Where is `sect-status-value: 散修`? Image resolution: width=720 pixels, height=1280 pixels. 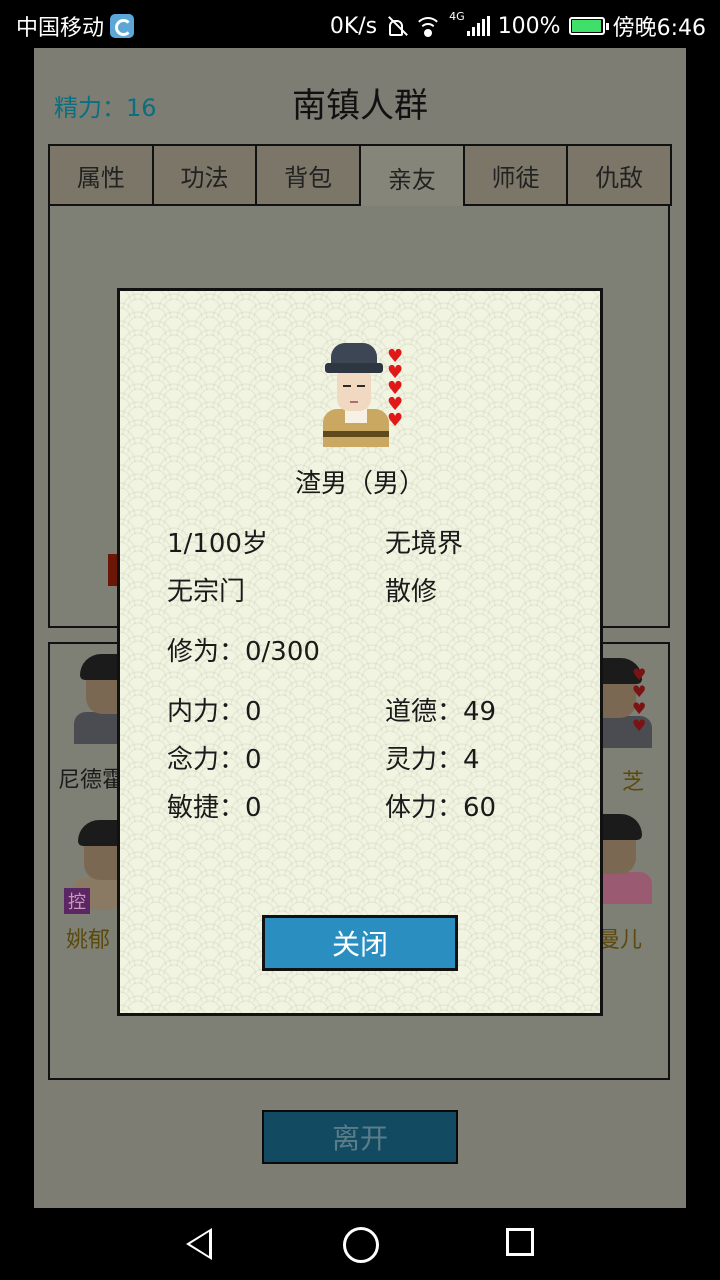 sect-status-value: 散修 is located at coordinates (411, 592).